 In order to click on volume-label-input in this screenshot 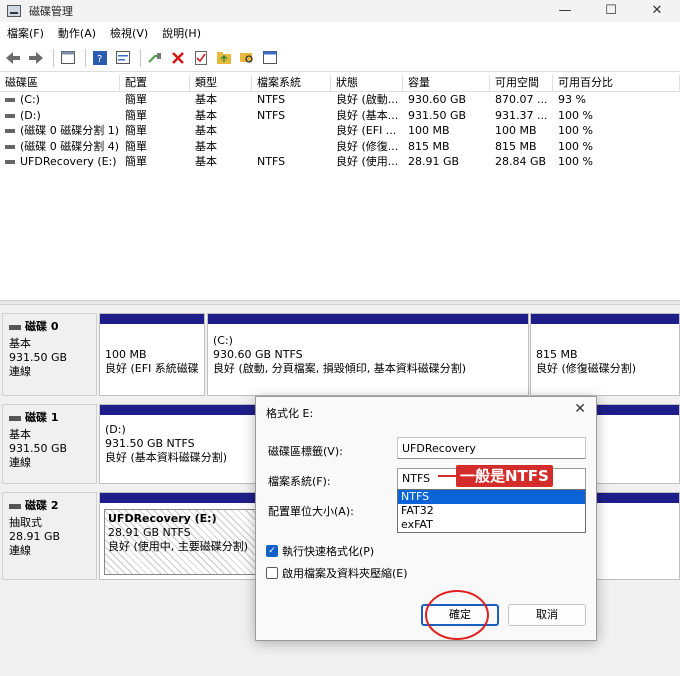, I will do `click(491, 448)`.